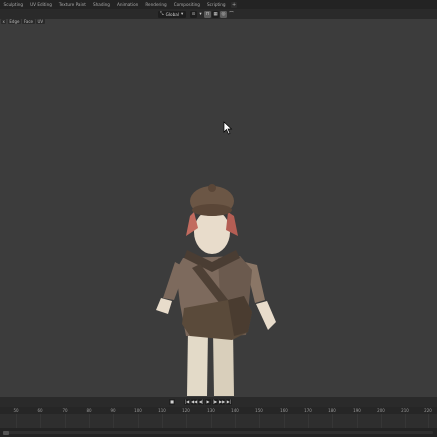 The image size is (437, 437). Describe the element at coordinates (212, 210) in the screenshot. I see `hat-brim` at that location.